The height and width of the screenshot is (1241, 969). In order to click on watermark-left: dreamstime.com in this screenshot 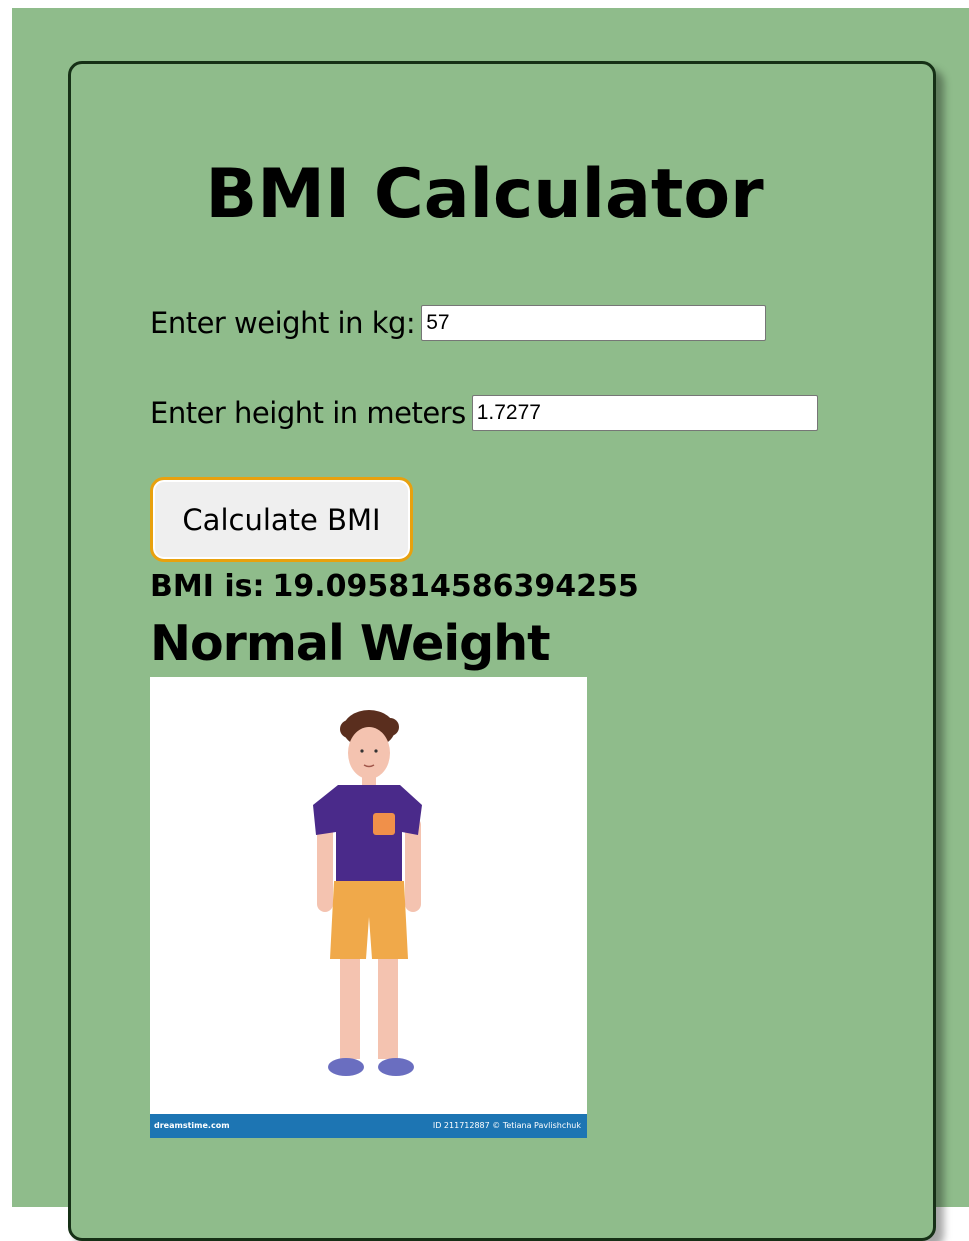, I will do `click(192, 1125)`.